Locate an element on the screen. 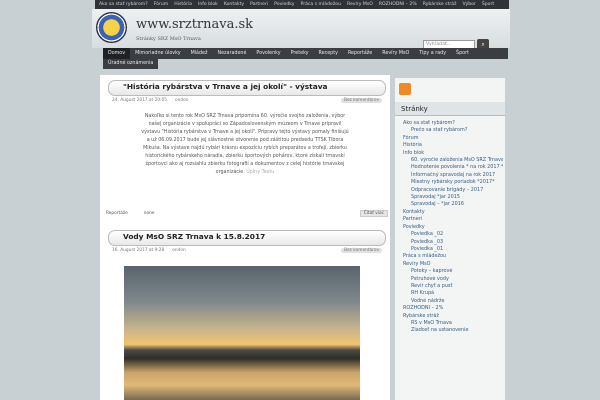 This screenshot has width=600, height=400. sidebar-page-link: Fórum is located at coordinates (453, 138).